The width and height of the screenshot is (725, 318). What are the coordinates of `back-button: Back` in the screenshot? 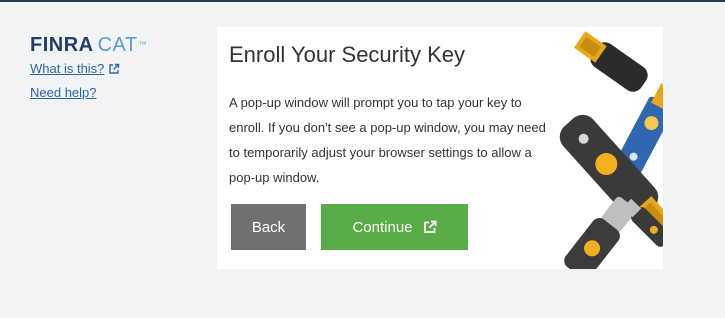 It's located at (268, 227).